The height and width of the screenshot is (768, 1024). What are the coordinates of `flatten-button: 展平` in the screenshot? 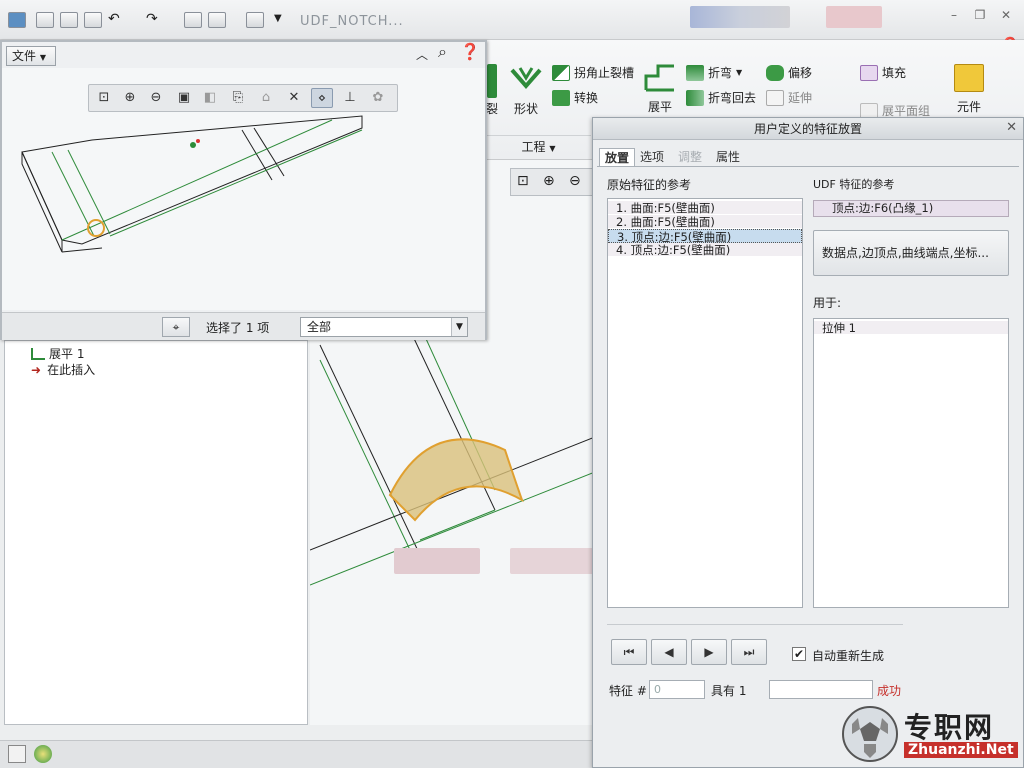 It's located at (660, 89).